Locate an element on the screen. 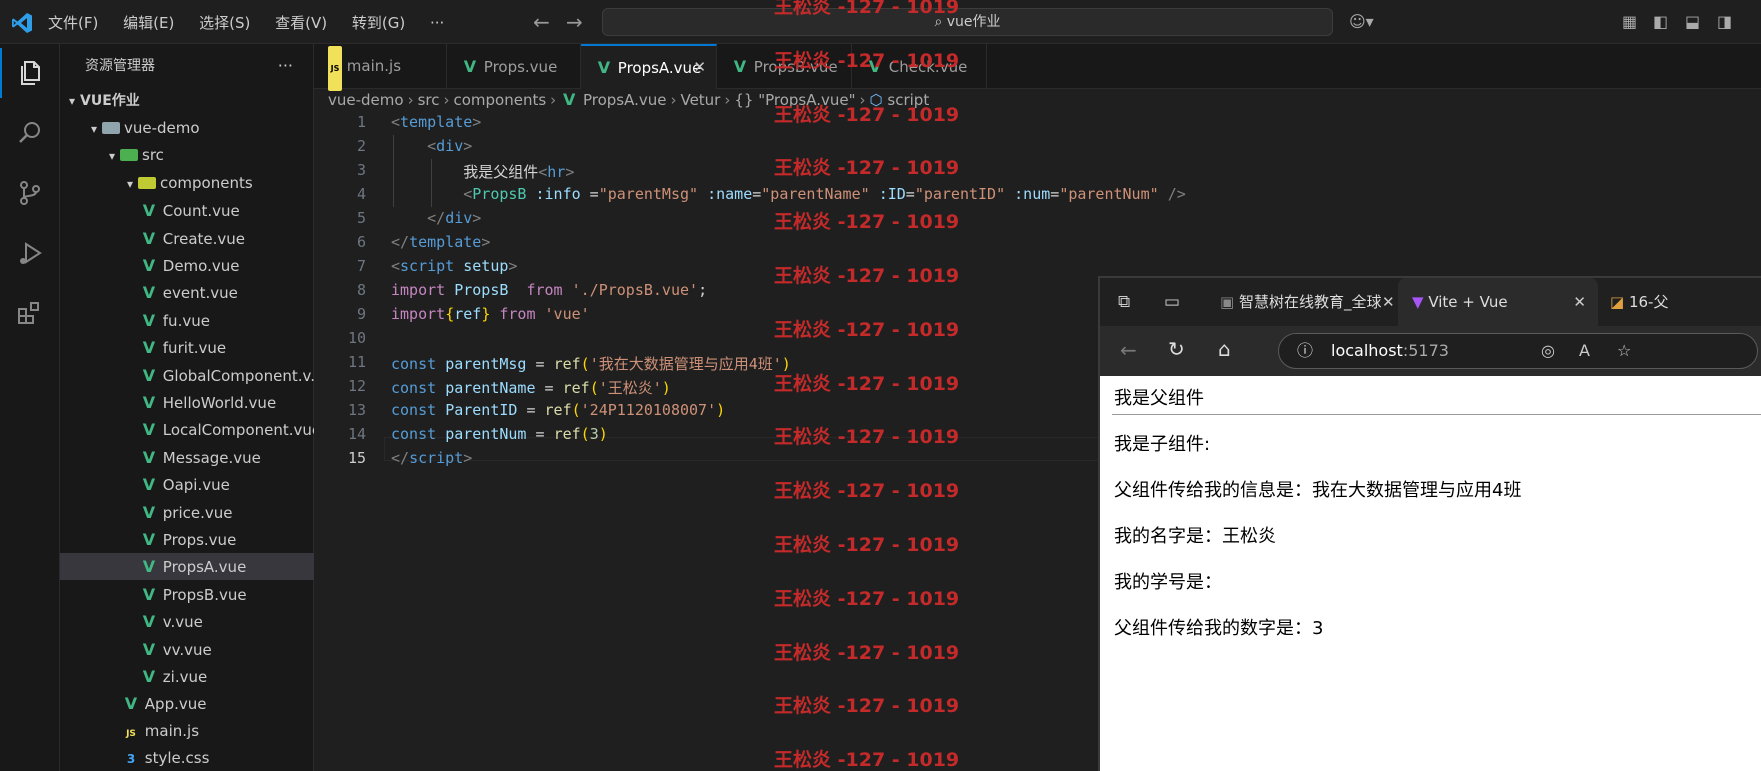  layout-customize-icon: ▦ is located at coordinates (1629, 21).